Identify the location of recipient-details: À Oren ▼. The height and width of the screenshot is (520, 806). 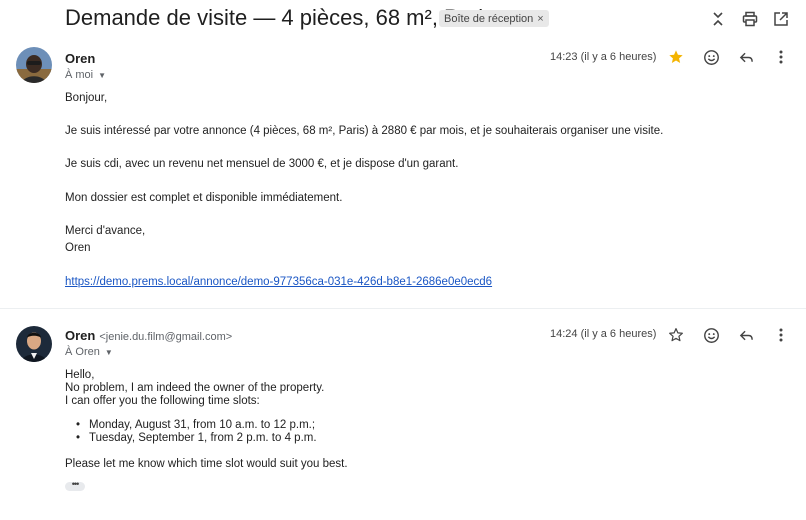
(89, 352).